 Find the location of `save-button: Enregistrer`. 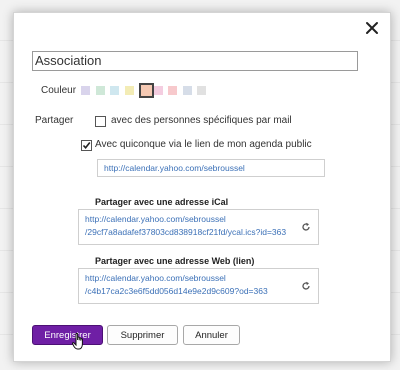

save-button: Enregistrer is located at coordinates (67, 335).